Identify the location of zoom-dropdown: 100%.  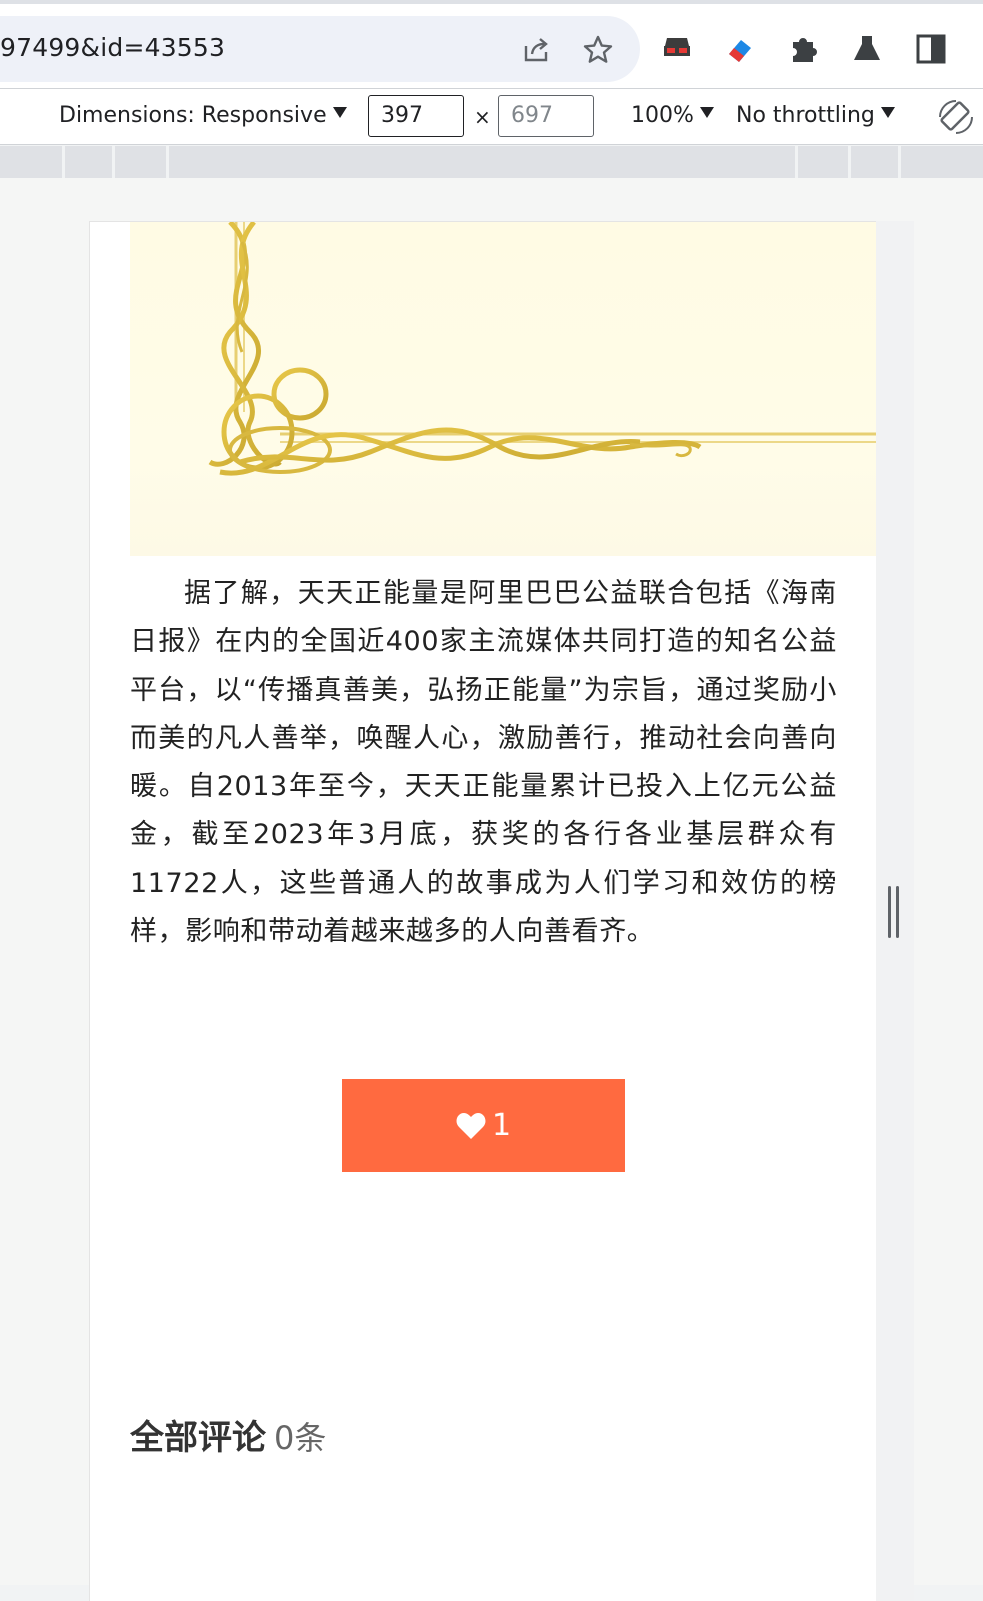
(672, 115).